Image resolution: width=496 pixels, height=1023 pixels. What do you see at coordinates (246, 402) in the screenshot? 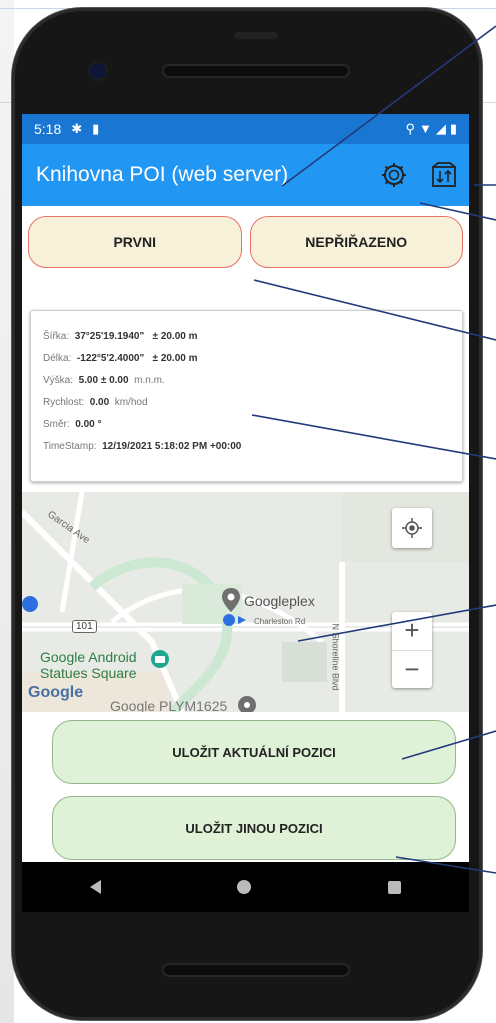
I see `speed-row: Rychlost: 0.00 km/hod` at bounding box center [246, 402].